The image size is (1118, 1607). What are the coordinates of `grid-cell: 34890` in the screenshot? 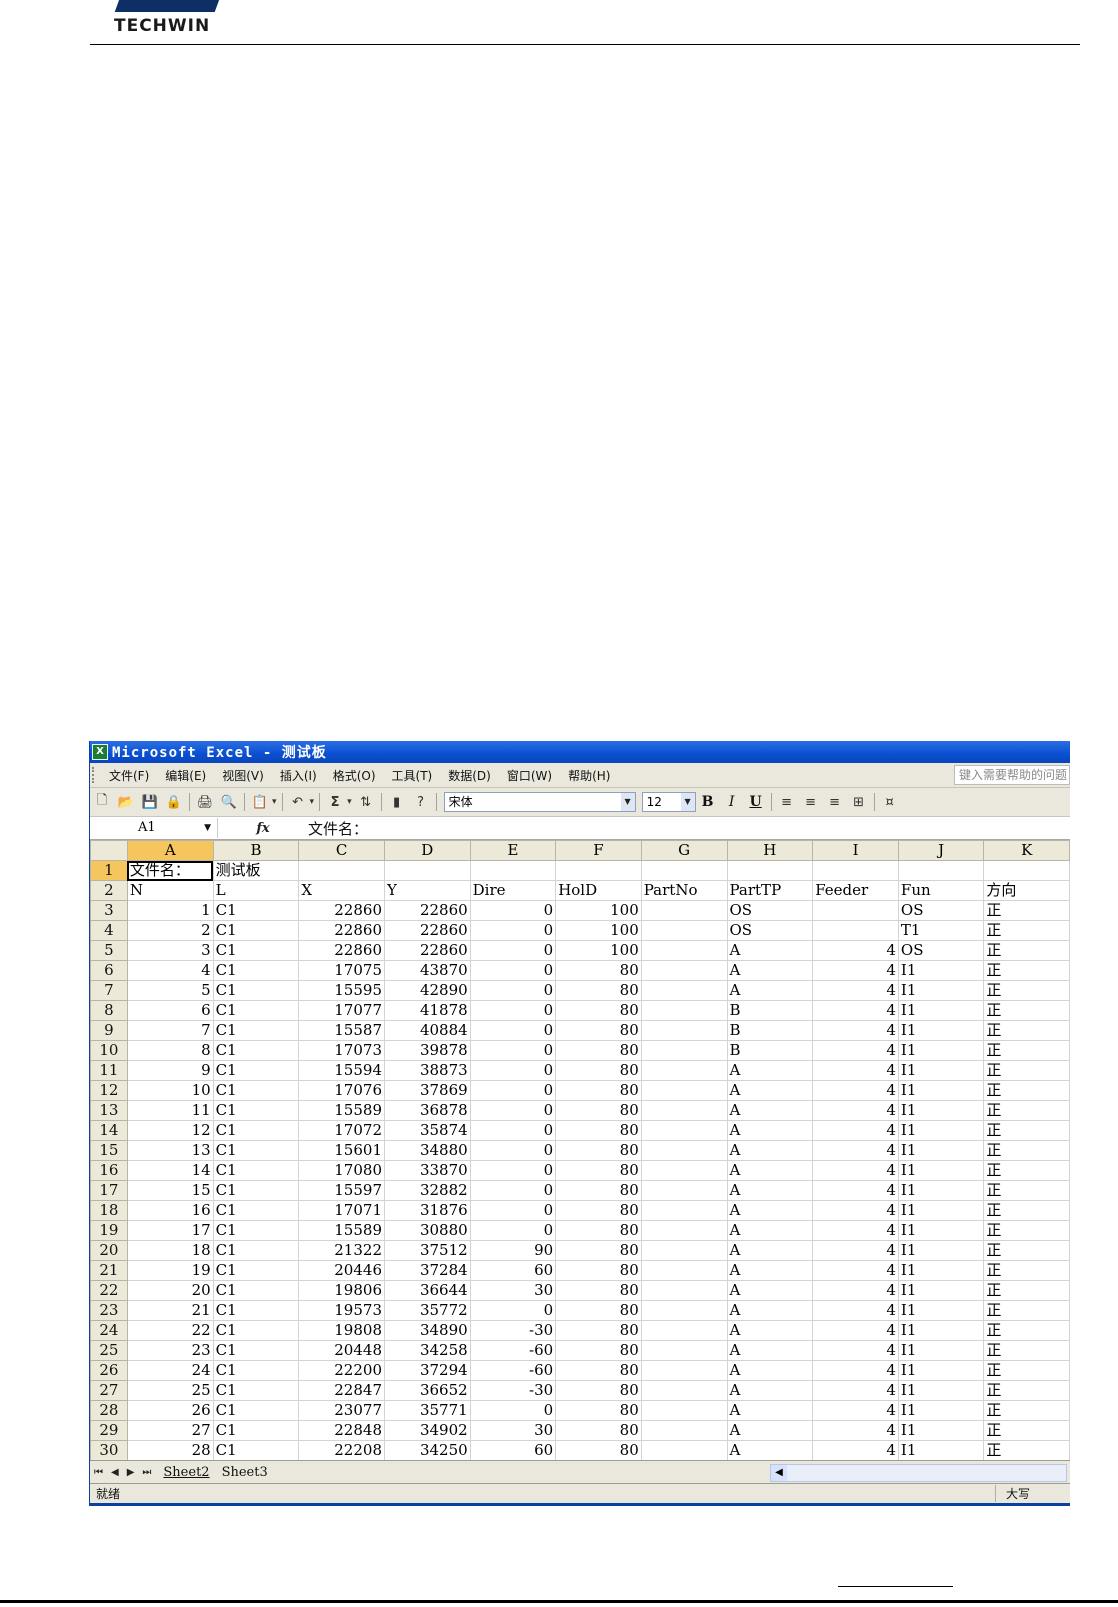 It's located at (427, 1330).